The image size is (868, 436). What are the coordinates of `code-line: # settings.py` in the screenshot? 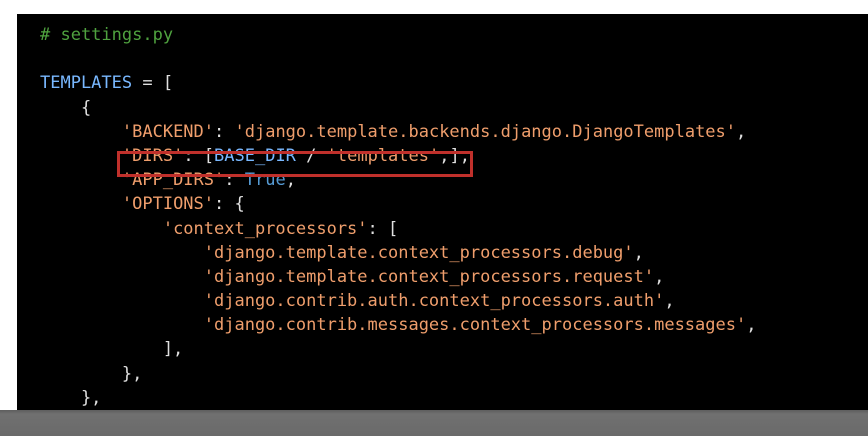 It's located at (398, 35).